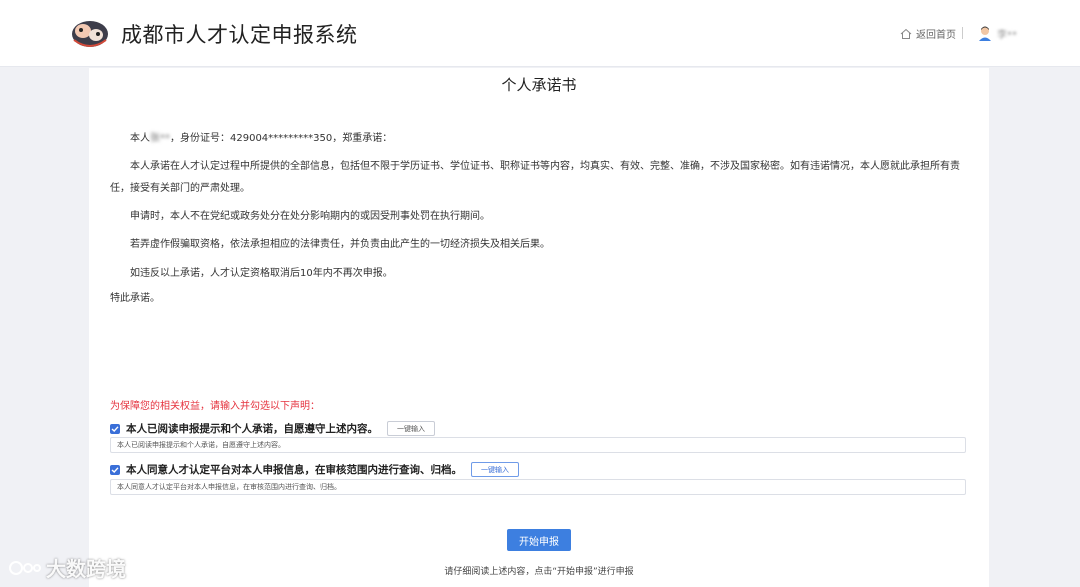  What do you see at coordinates (539, 572) in the screenshot?
I see `start-hint: 请仔细阅读上述内容，点击“开始申报”进行申报` at bounding box center [539, 572].